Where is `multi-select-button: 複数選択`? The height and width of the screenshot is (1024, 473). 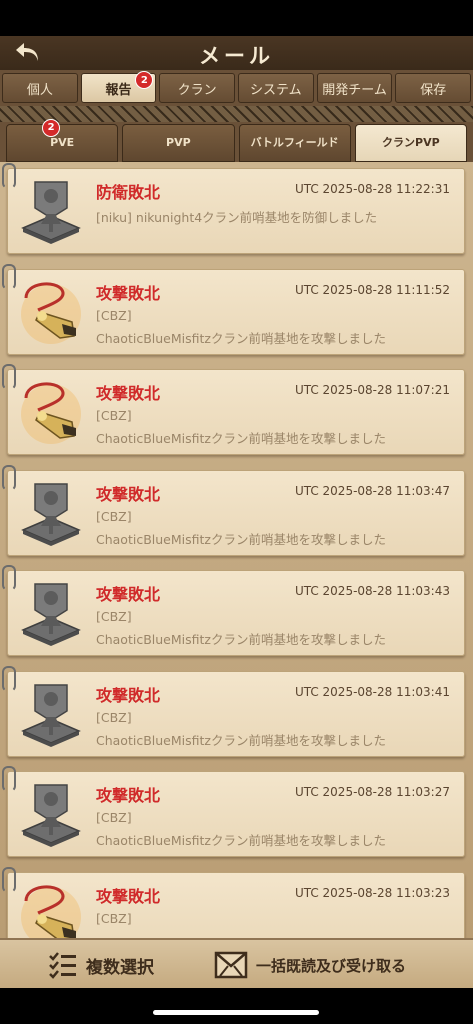 multi-select-button: 複数選択 is located at coordinates (101, 965).